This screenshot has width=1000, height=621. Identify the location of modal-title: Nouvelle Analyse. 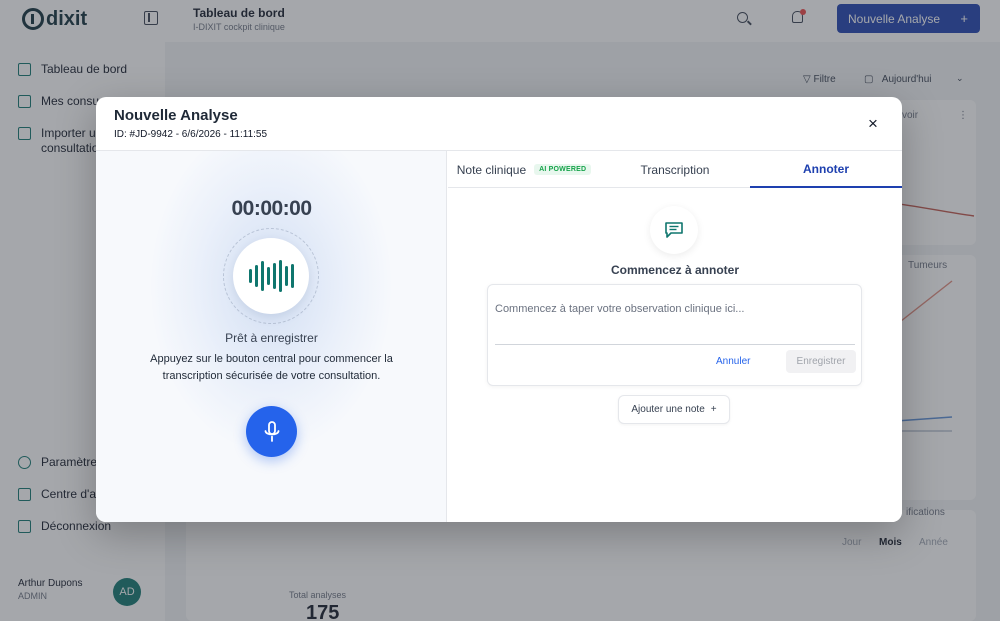
(176, 115).